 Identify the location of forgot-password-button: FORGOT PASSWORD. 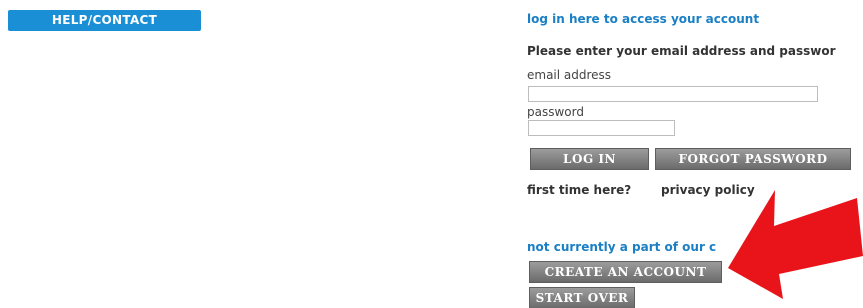
(753, 159).